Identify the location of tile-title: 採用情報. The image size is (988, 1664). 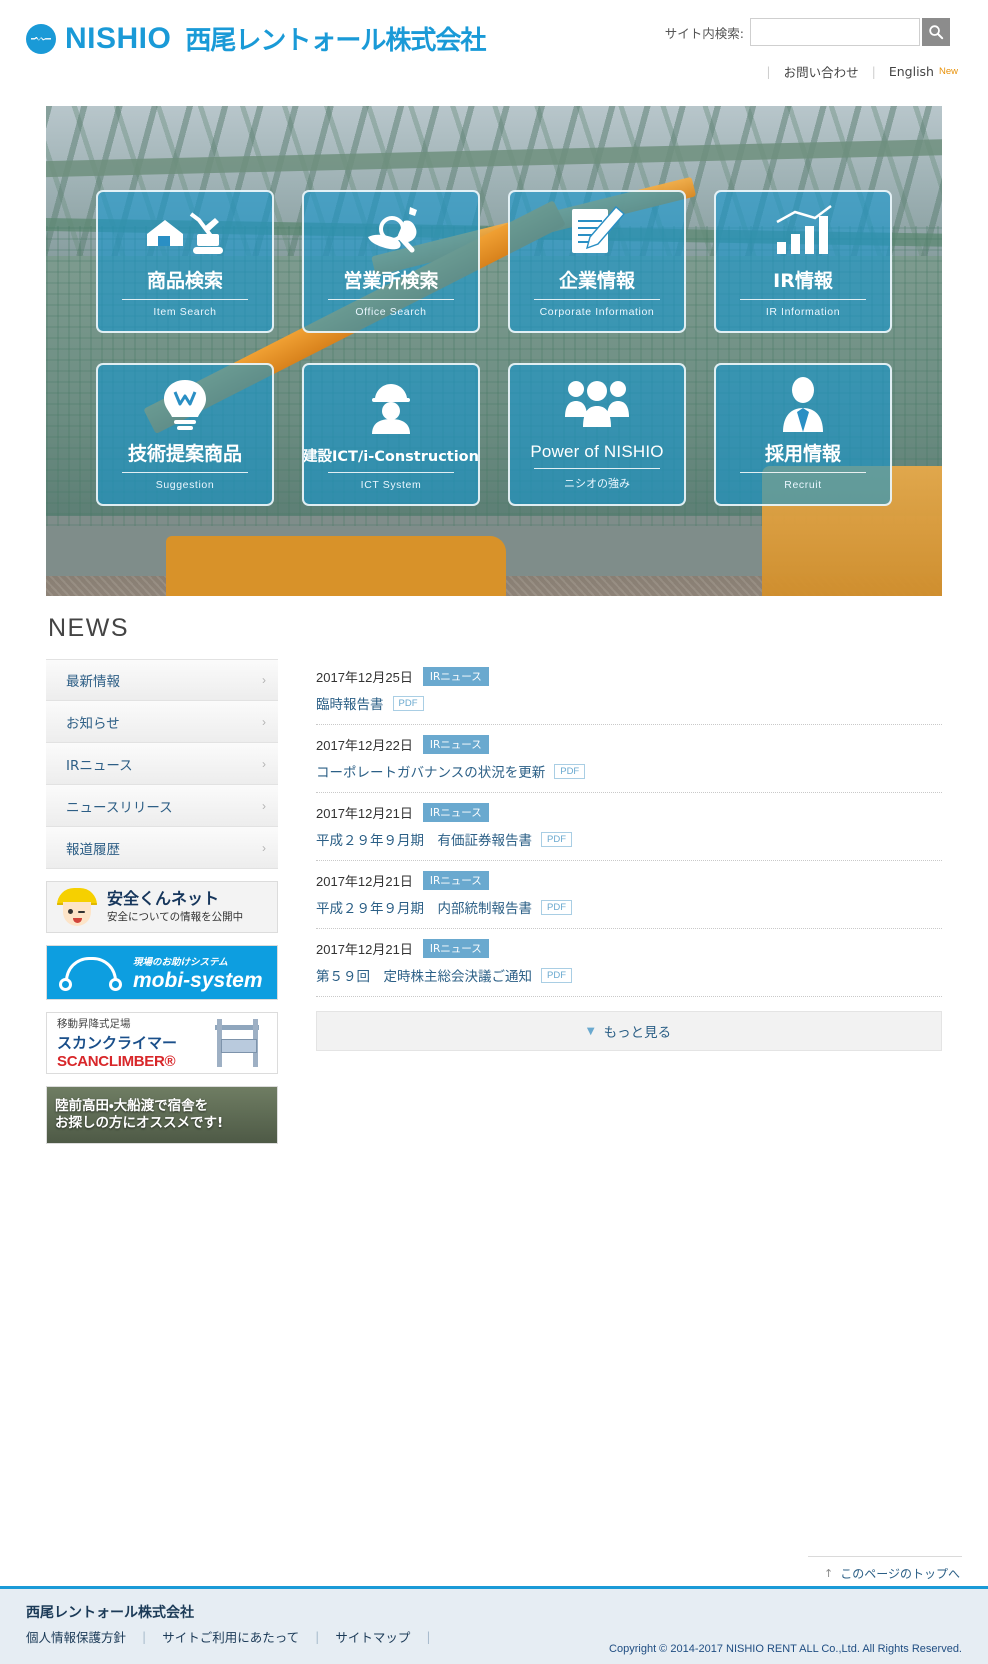
(802, 454).